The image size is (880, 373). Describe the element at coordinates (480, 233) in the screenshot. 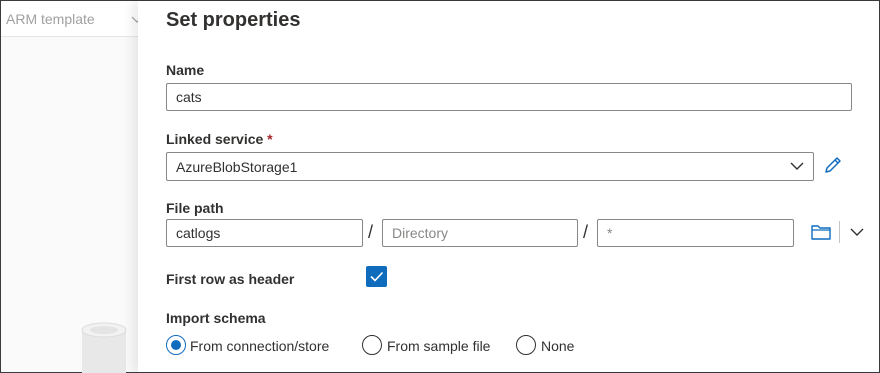

I see `file-path-directory-input: Directory` at that location.